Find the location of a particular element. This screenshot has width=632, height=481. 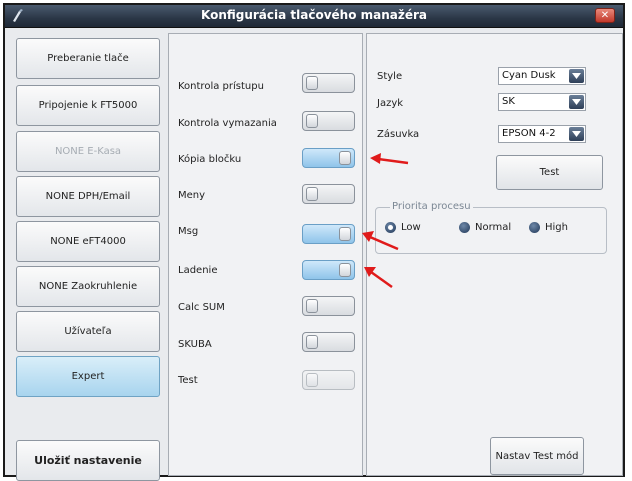

sidebar-item-preberanie-tlace: Preberanie tlače is located at coordinates (88, 58).